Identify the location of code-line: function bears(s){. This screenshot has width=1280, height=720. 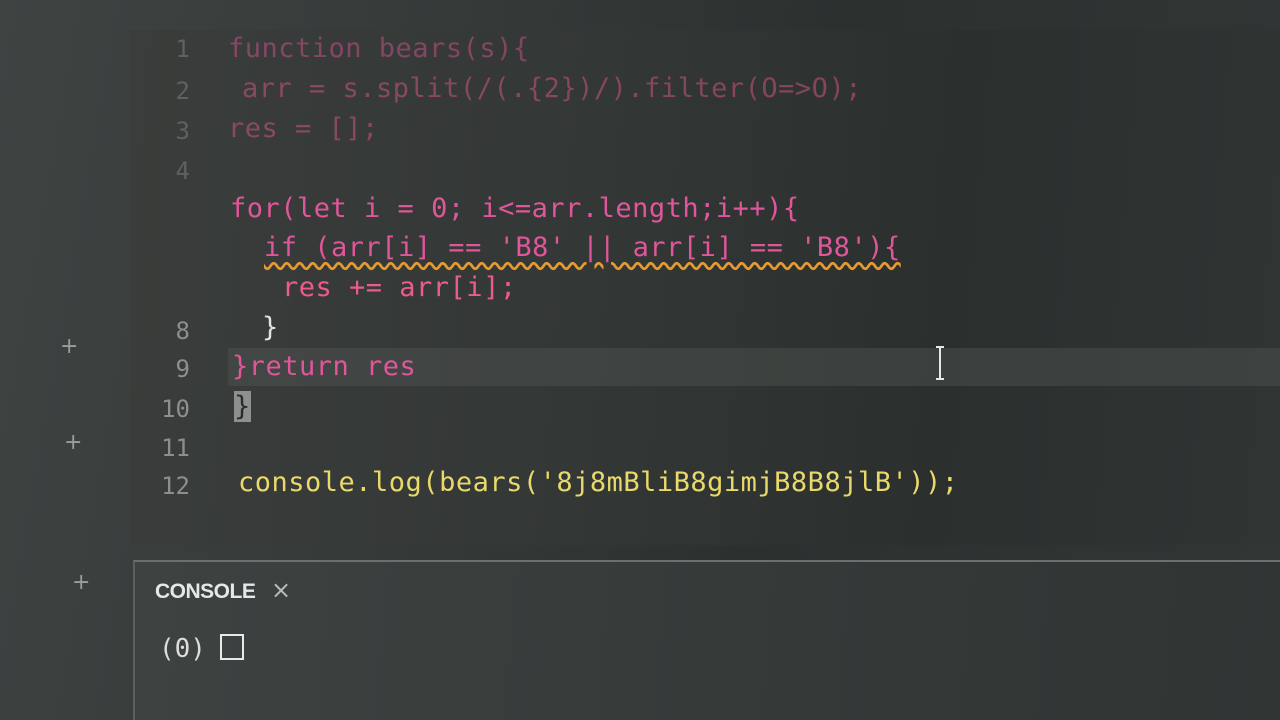
(379, 48).